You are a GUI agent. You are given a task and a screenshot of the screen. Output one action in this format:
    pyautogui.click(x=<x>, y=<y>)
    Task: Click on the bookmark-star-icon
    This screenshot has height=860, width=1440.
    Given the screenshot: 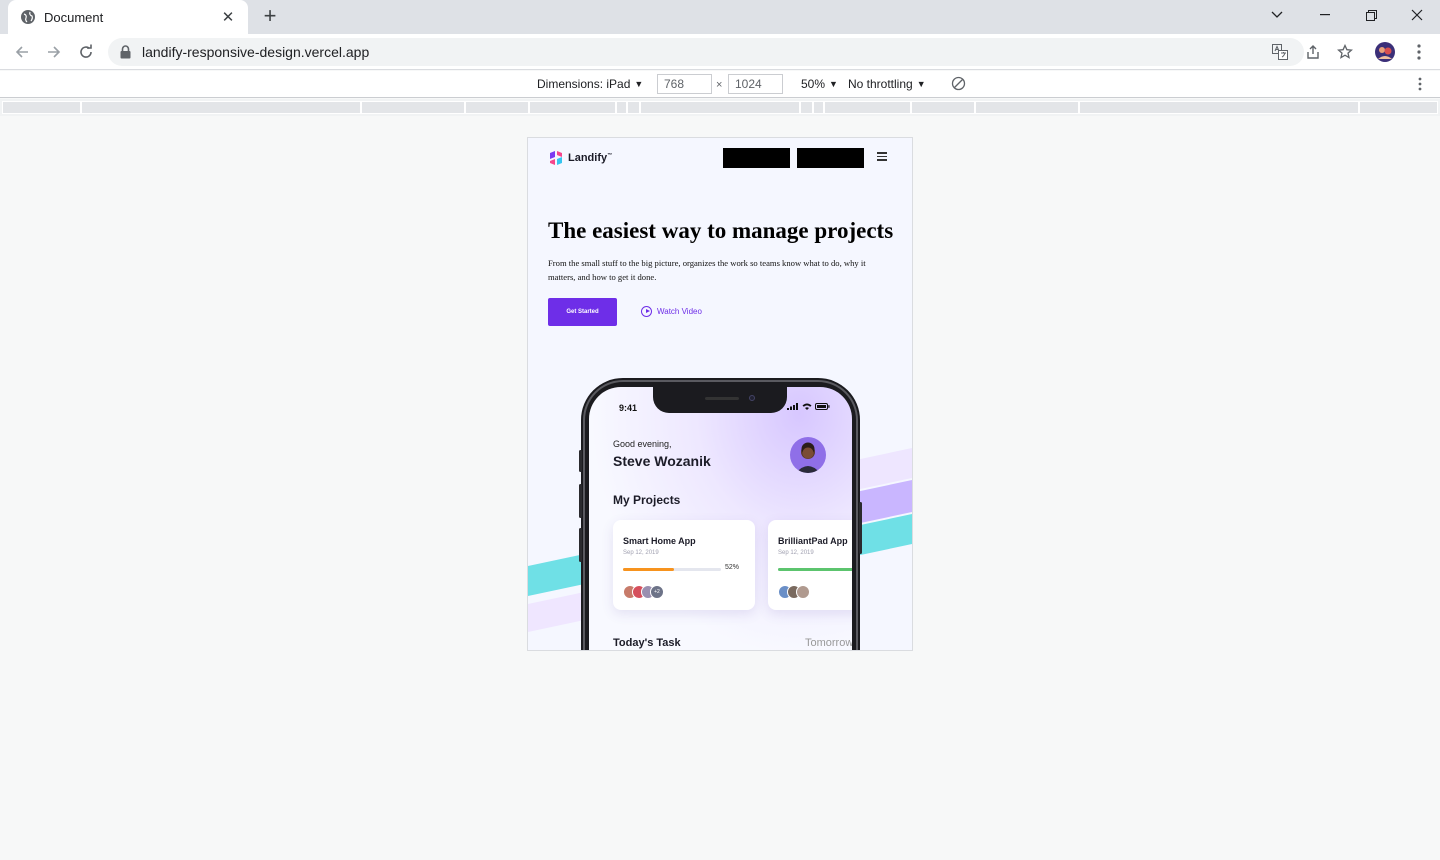 What is the action you would take?
    pyautogui.click(x=1345, y=52)
    